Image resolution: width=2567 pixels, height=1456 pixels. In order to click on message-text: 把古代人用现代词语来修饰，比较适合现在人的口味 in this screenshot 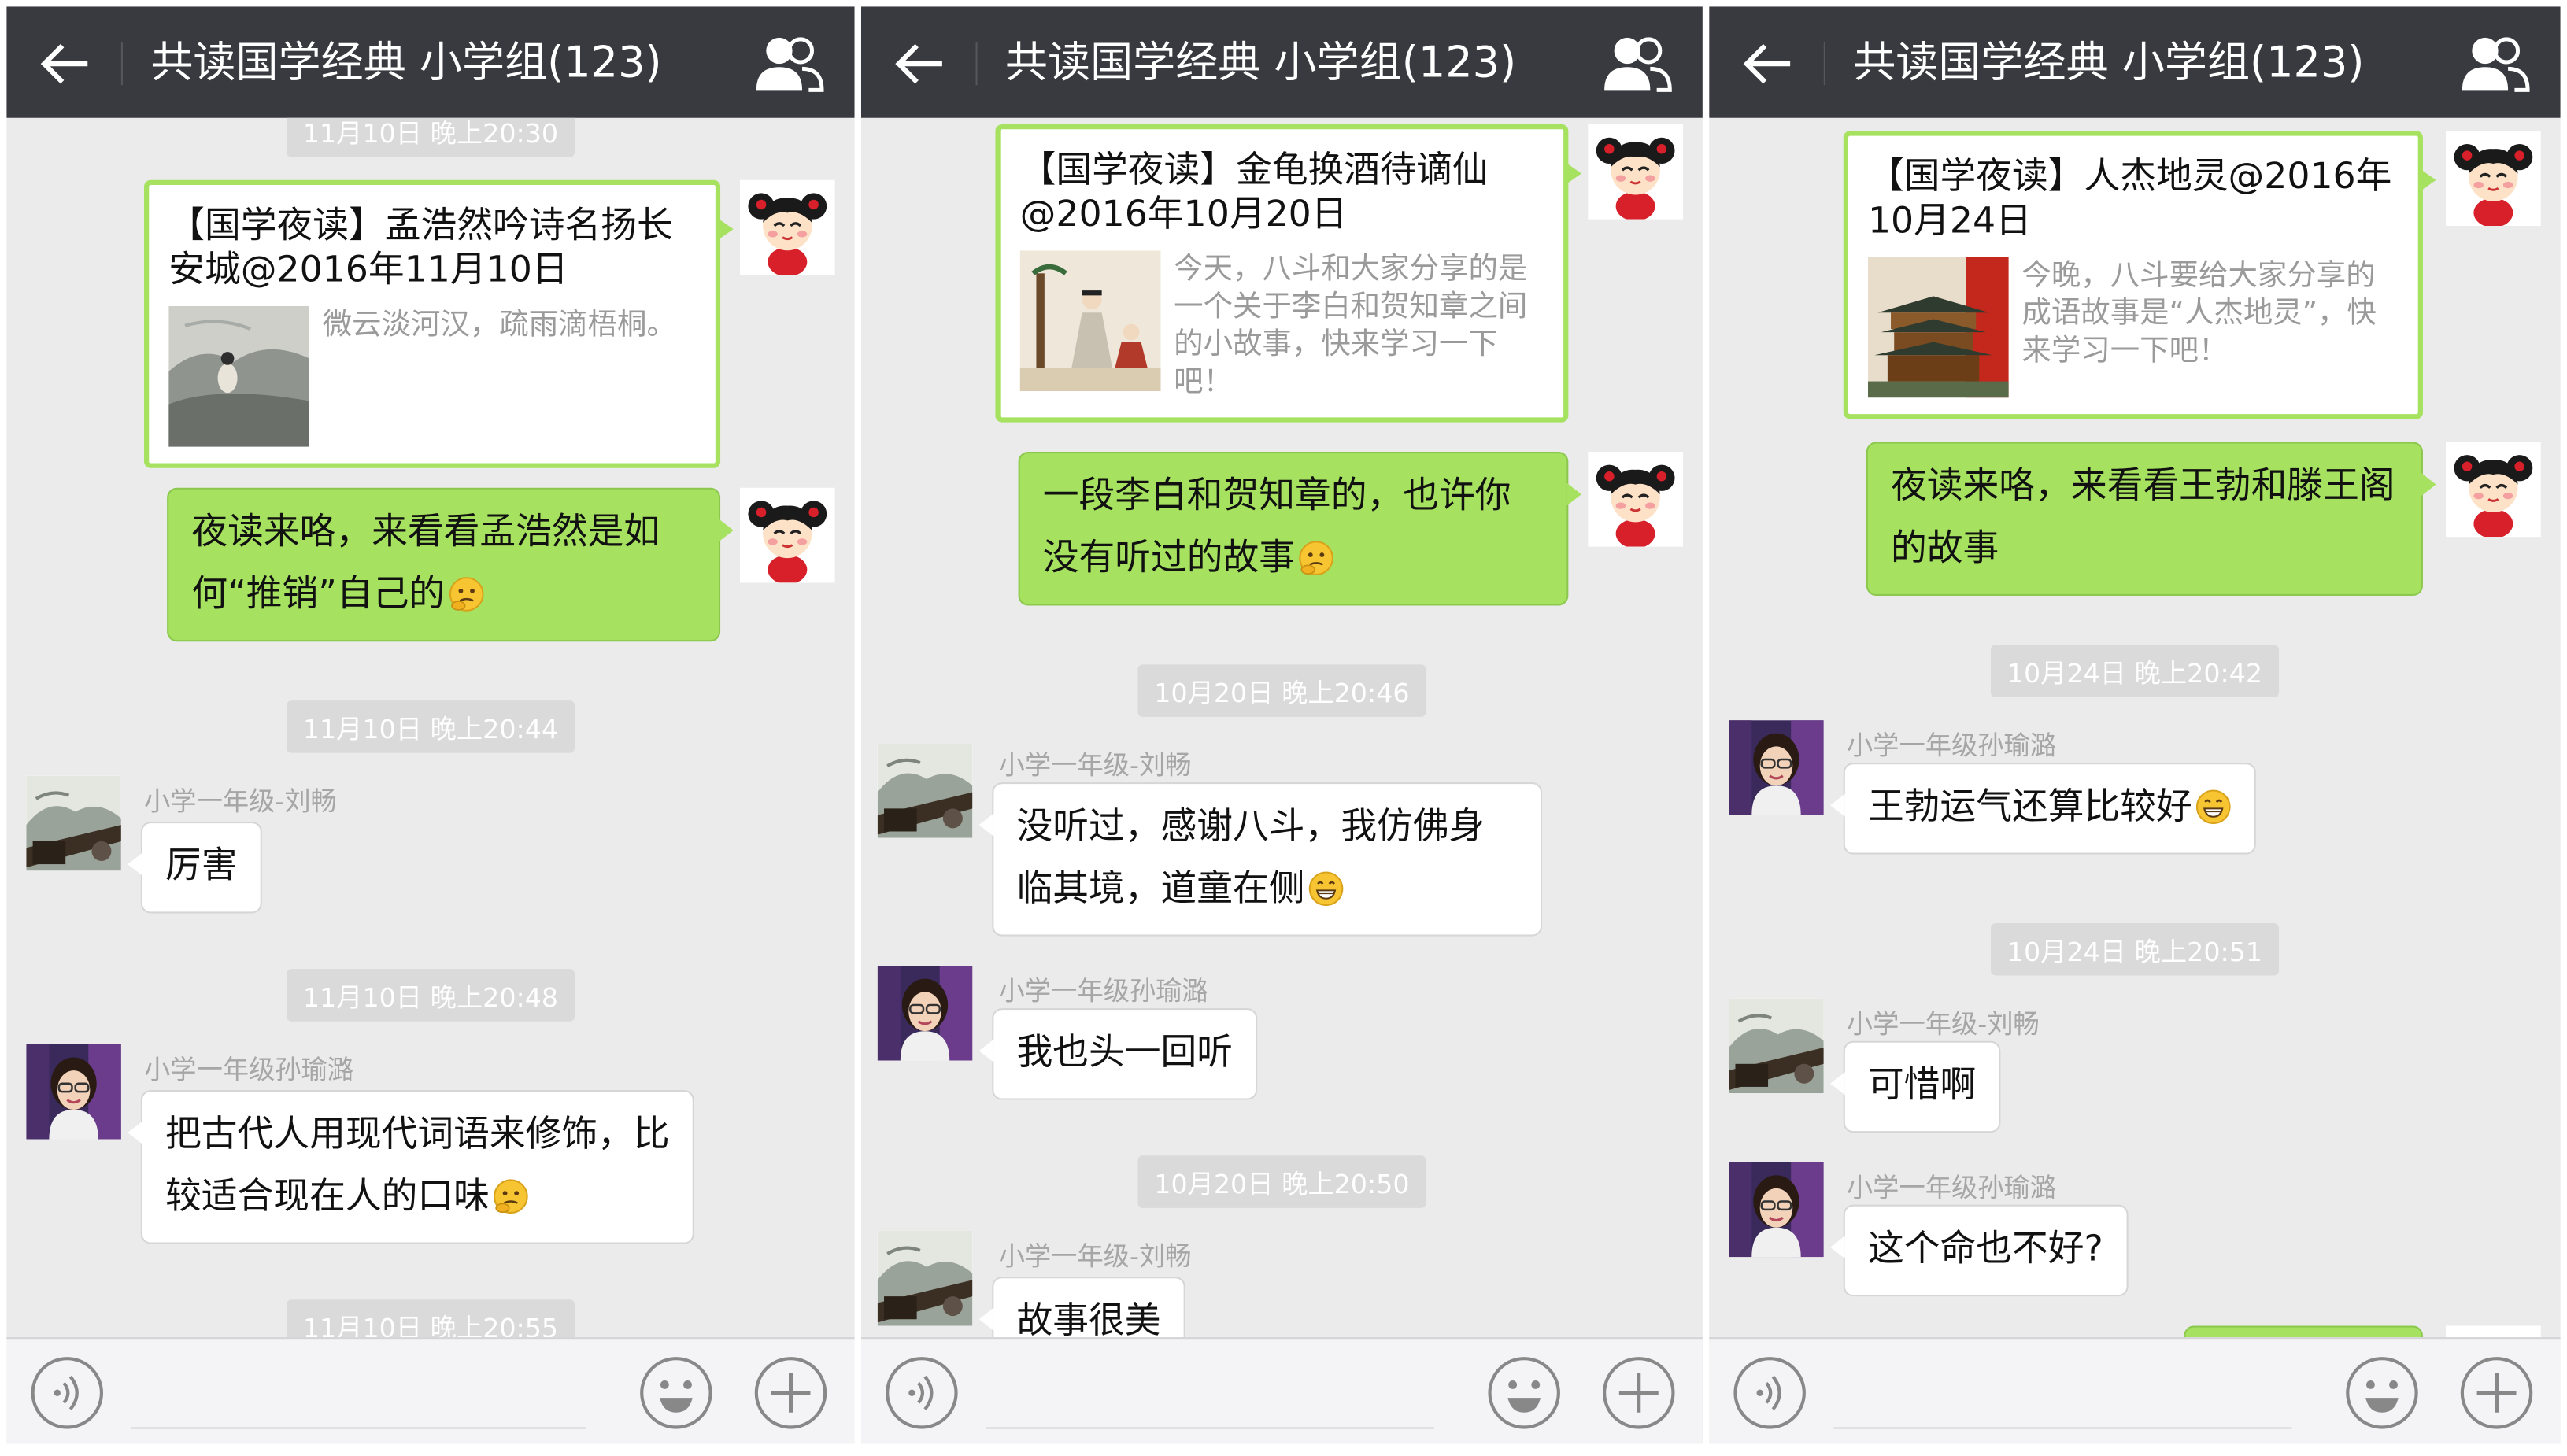, I will do `click(418, 1166)`.